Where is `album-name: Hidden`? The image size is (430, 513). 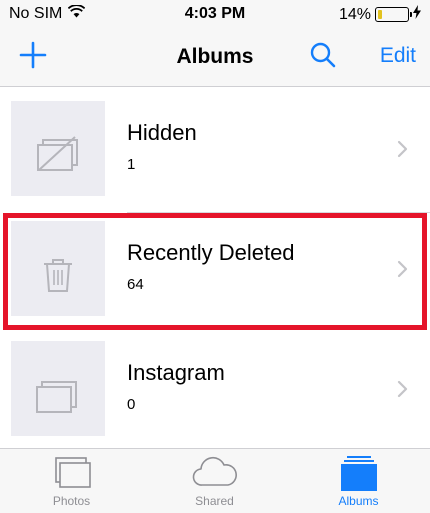 album-name: Hidden is located at coordinates (162, 132).